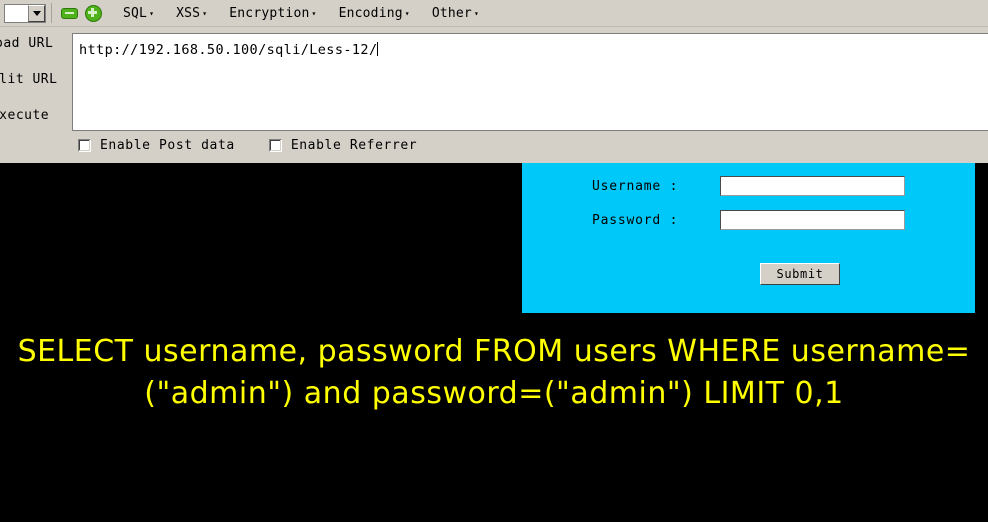 This screenshot has height=522, width=988. I want to click on plus-icon, so click(93, 13).